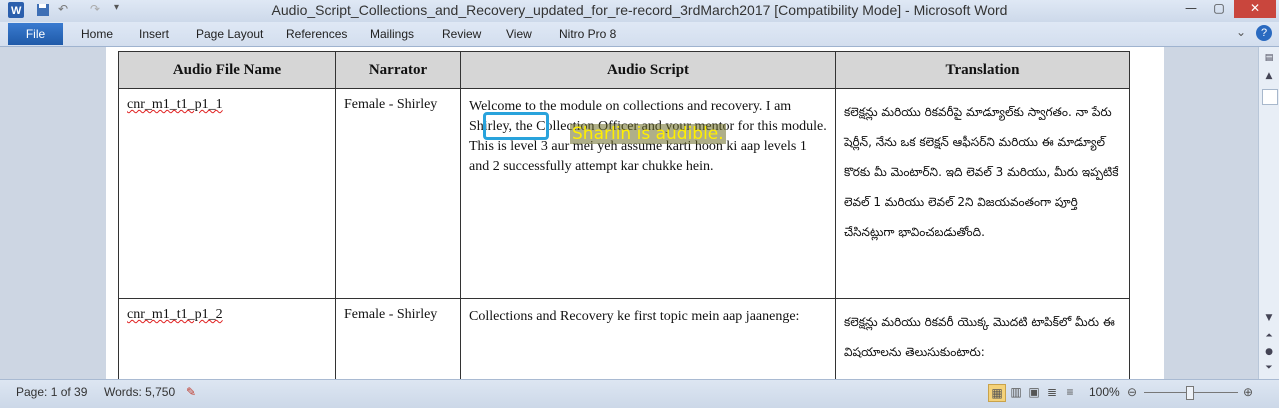  What do you see at coordinates (1270, 97) in the screenshot?
I see `scroll-thumb` at bounding box center [1270, 97].